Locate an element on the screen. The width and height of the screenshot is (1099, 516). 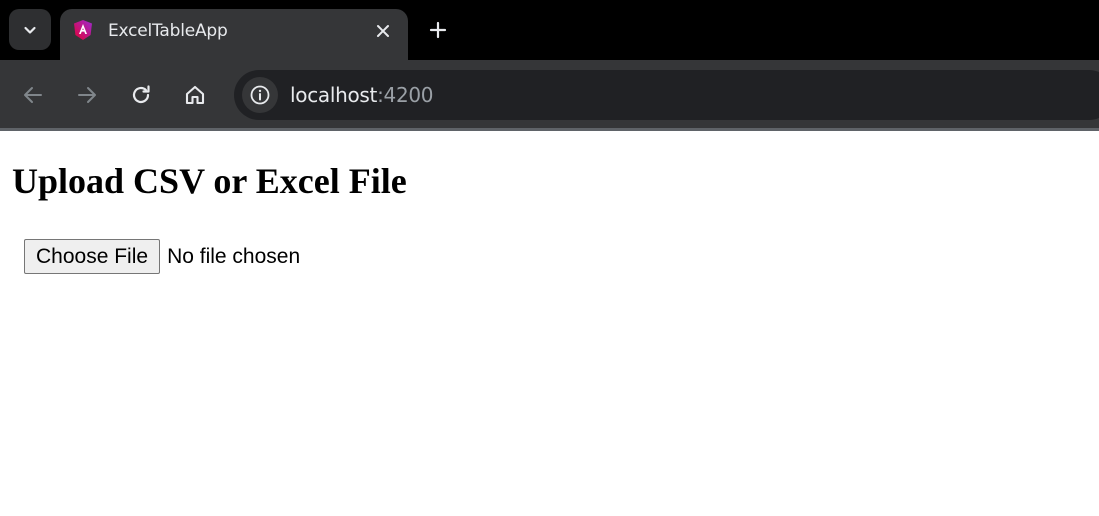
site-info-button is located at coordinates (260, 95).